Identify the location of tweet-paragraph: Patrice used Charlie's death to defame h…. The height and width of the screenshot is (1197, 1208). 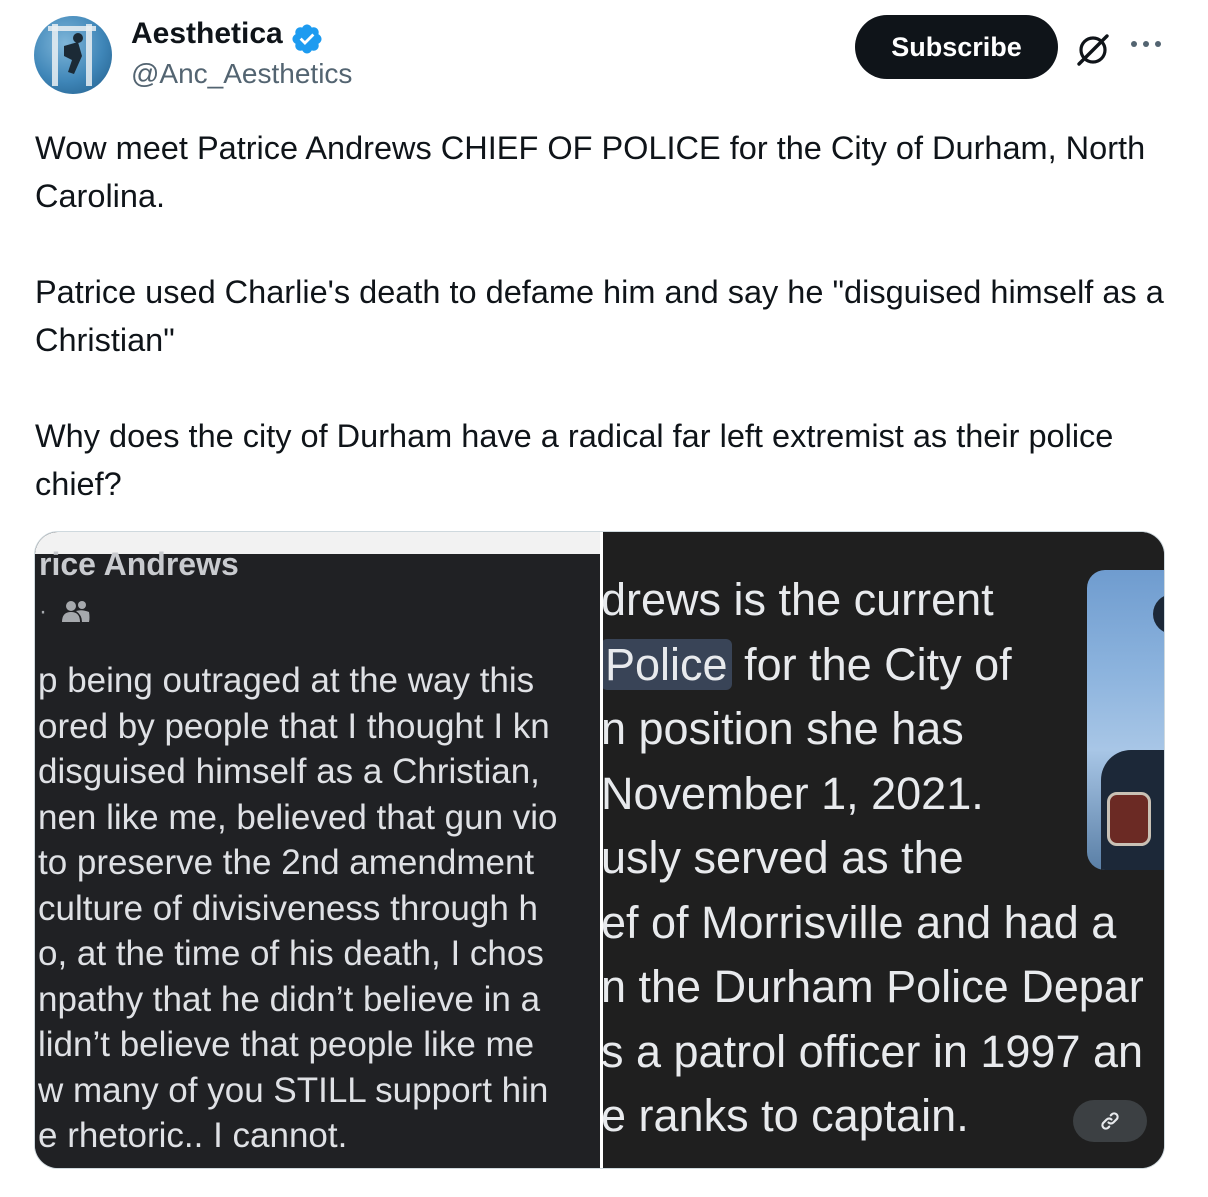
(599, 316).